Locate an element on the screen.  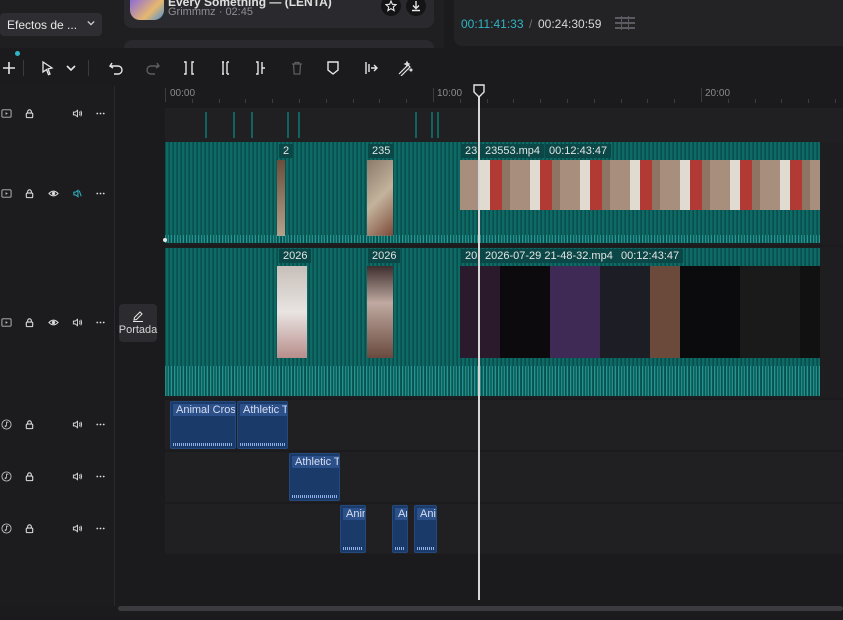
music-artist: Grimmmz is located at coordinates (192, 12).